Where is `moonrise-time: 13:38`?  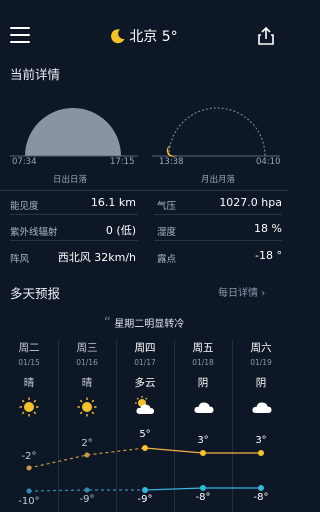
moonrise-time: 13:38 is located at coordinates (171, 162).